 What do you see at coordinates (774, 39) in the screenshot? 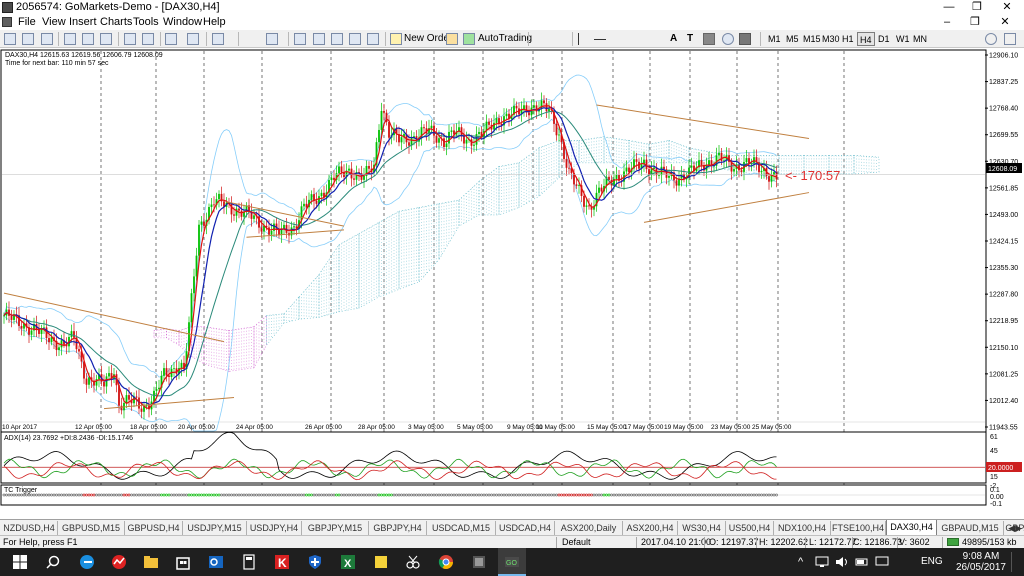
I see `timeframe-m1-button: M1` at bounding box center [774, 39].